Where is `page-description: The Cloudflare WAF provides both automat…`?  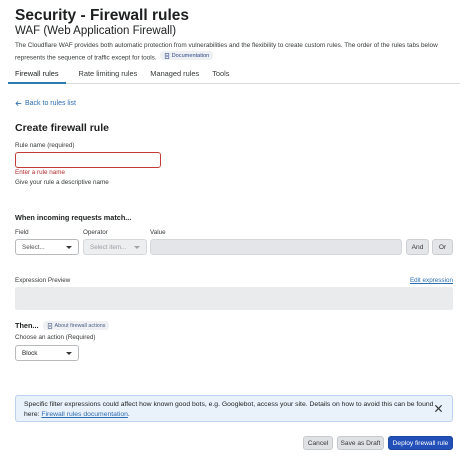
page-description: The Cloudflare WAF provides both automat… is located at coordinates (239, 52).